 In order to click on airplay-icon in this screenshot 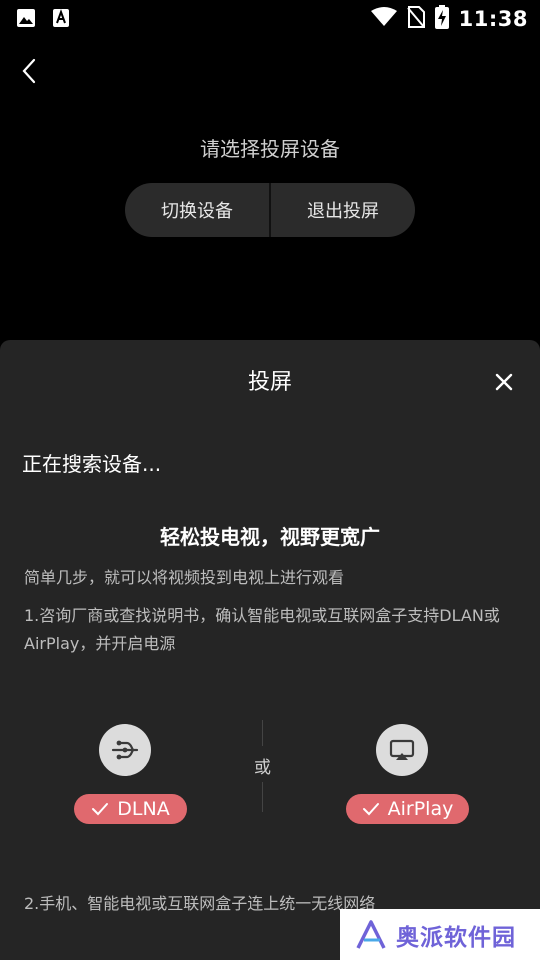, I will do `click(402, 750)`.